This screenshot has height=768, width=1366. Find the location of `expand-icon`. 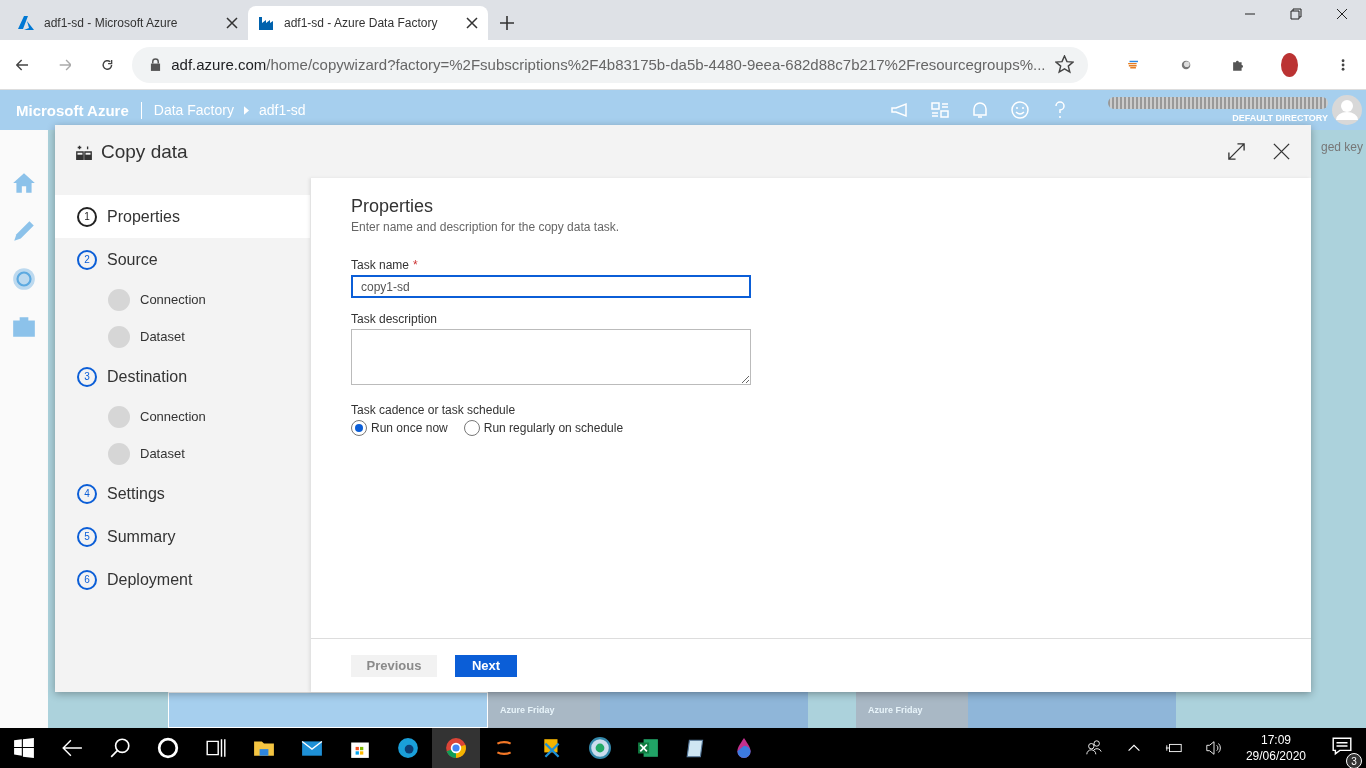

expand-icon is located at coordinates (1236, 151).